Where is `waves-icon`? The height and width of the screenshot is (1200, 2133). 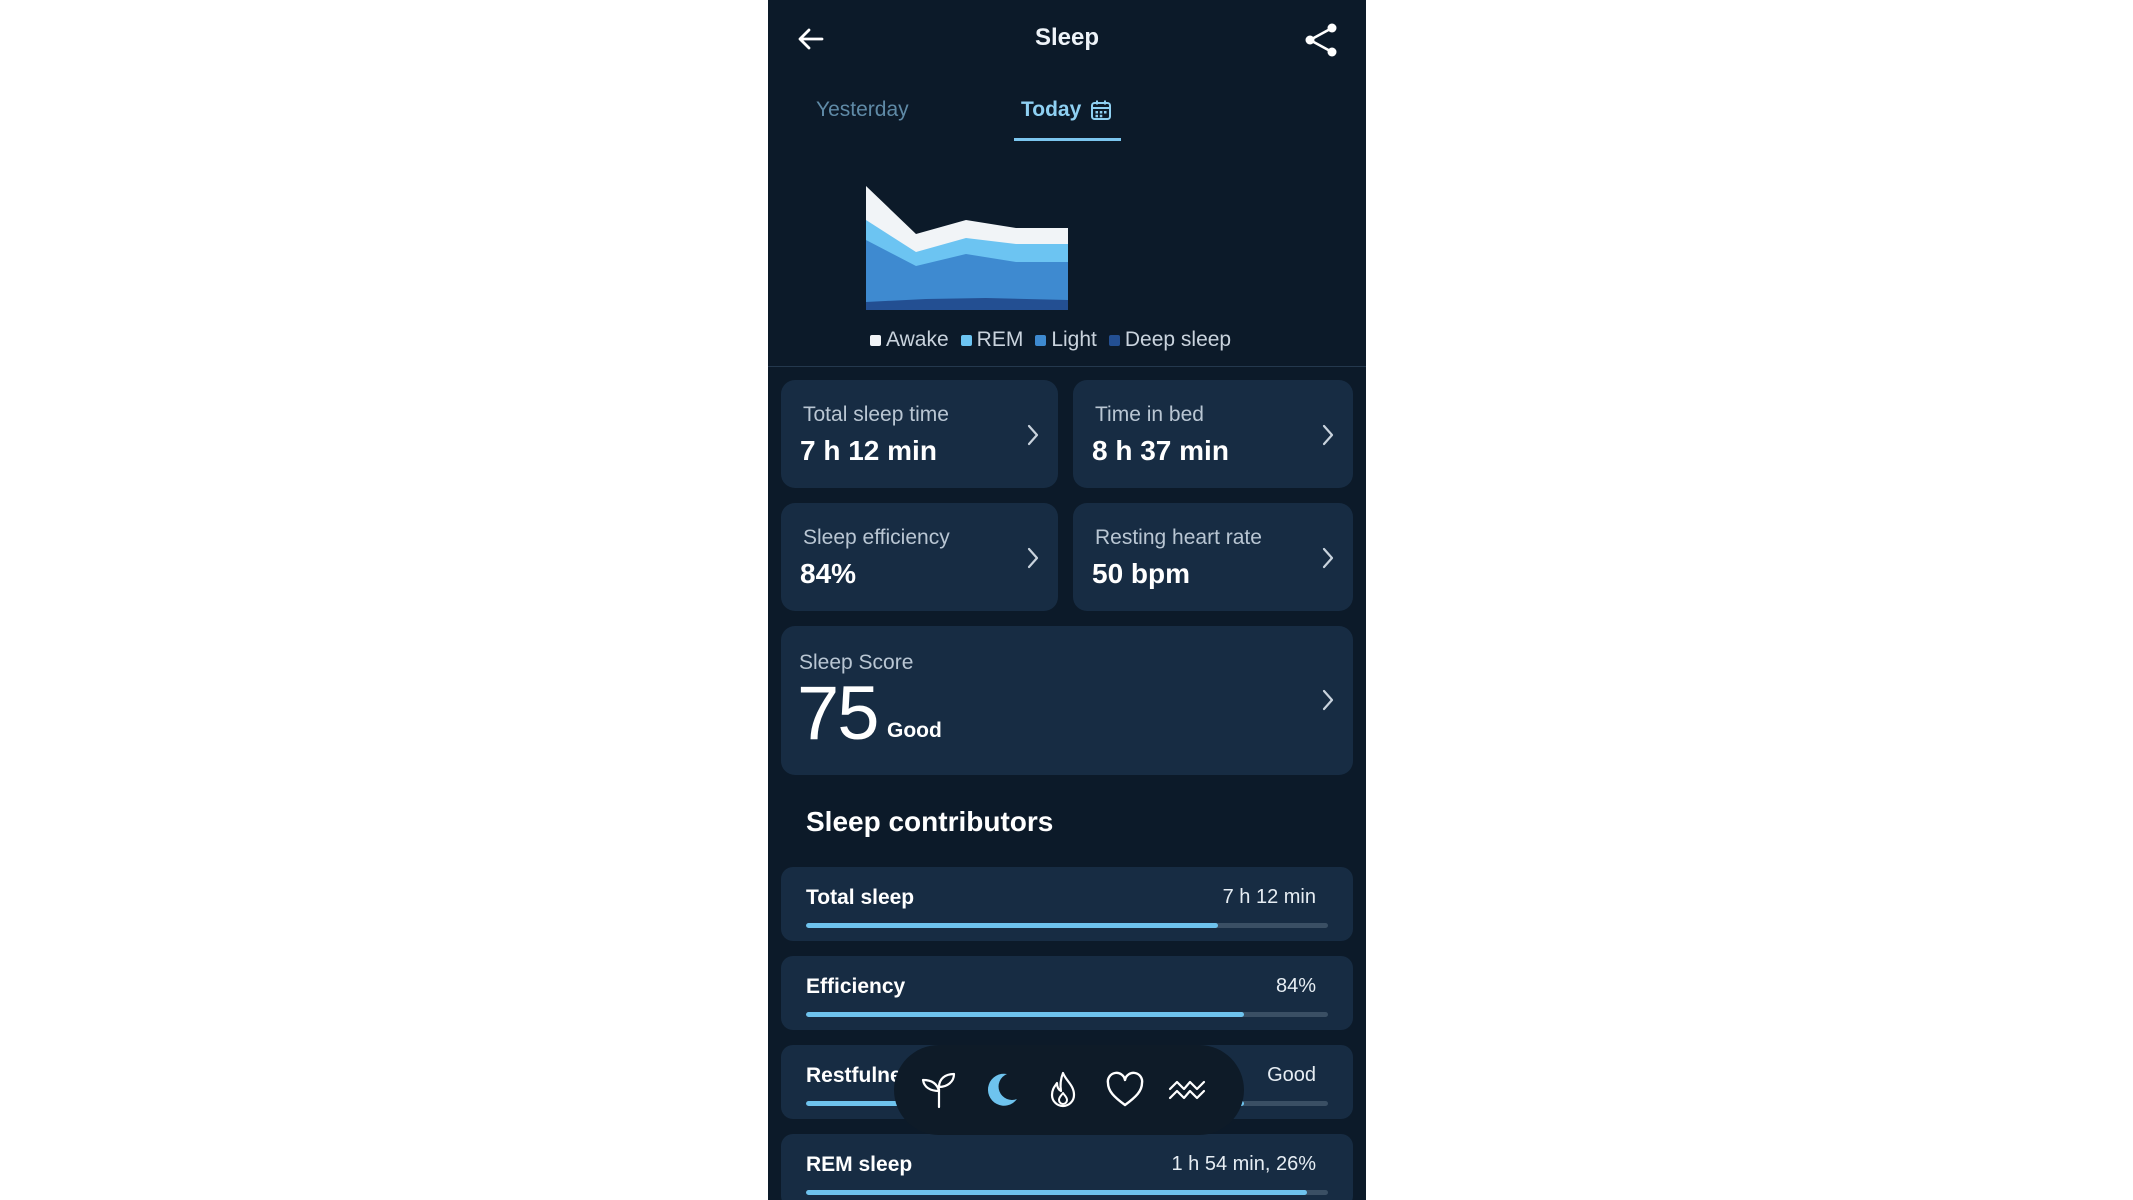 waves-icon is located at coordinates (1187, 1090).